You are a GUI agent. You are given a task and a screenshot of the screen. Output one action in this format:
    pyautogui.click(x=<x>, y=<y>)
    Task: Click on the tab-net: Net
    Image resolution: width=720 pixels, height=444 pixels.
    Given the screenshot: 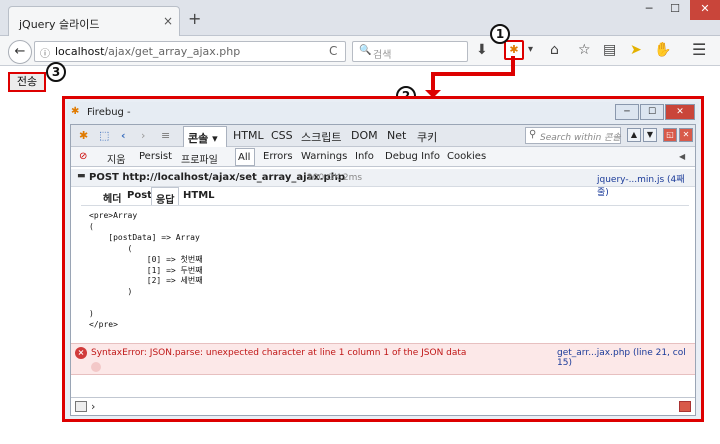 What is the action you would take?
    pyautogui.click(x=396, y=135)
    